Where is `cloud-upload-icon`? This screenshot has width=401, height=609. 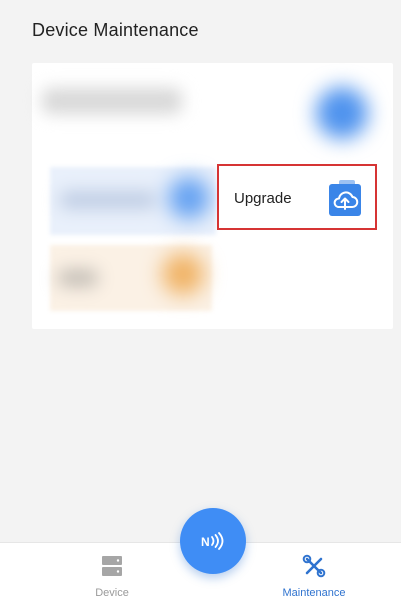
cloud-upload-icon is located at coordinates (345, 198).